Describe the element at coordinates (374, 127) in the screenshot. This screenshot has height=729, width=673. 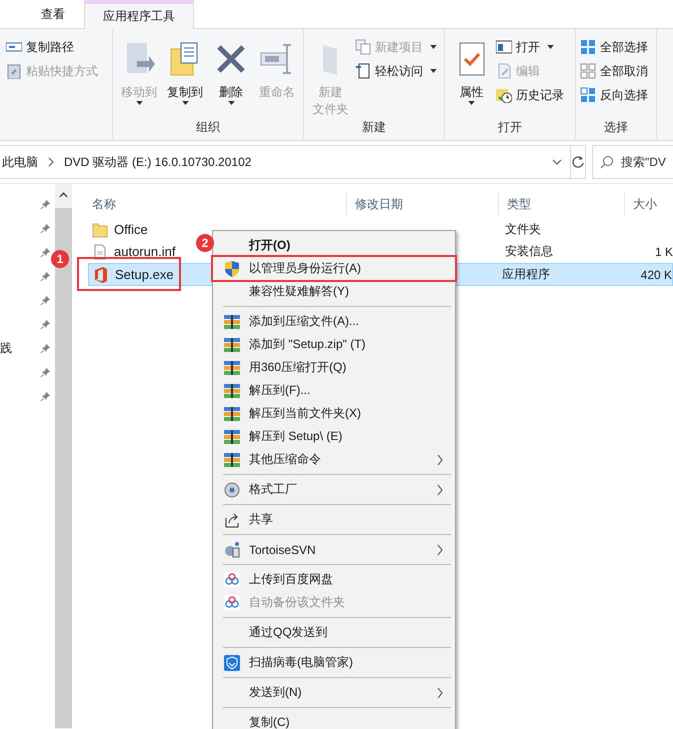
I see `group-label: 新建` at that location.